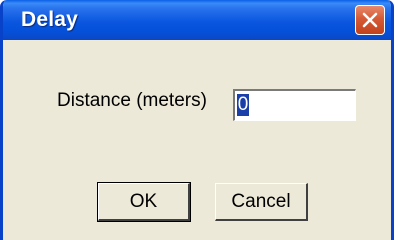  Describe the element at coordinates (132, 100) in the screenshot. I see `distance-label: Distance (meters)` at that location.